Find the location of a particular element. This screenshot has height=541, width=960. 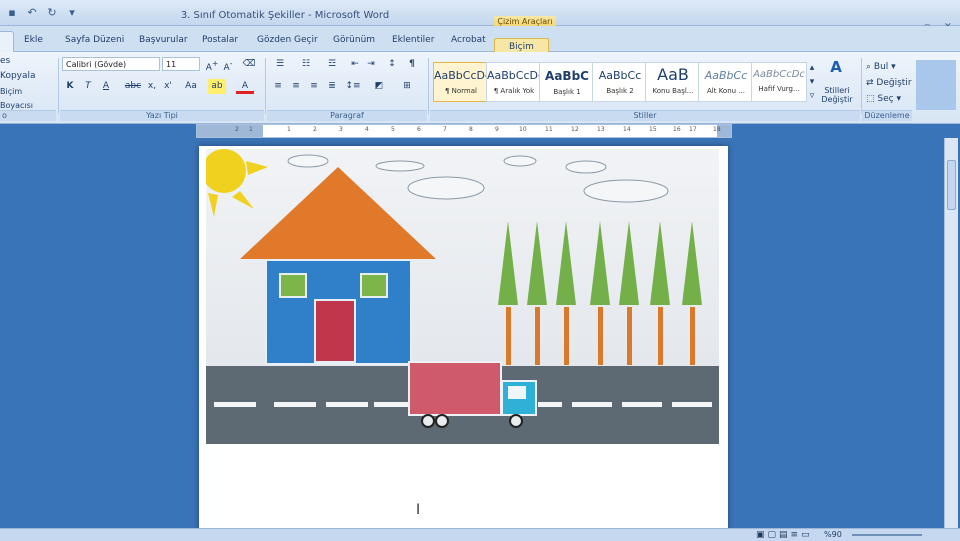

grow-font-icon: A+ is located at coordinates (212, 65).